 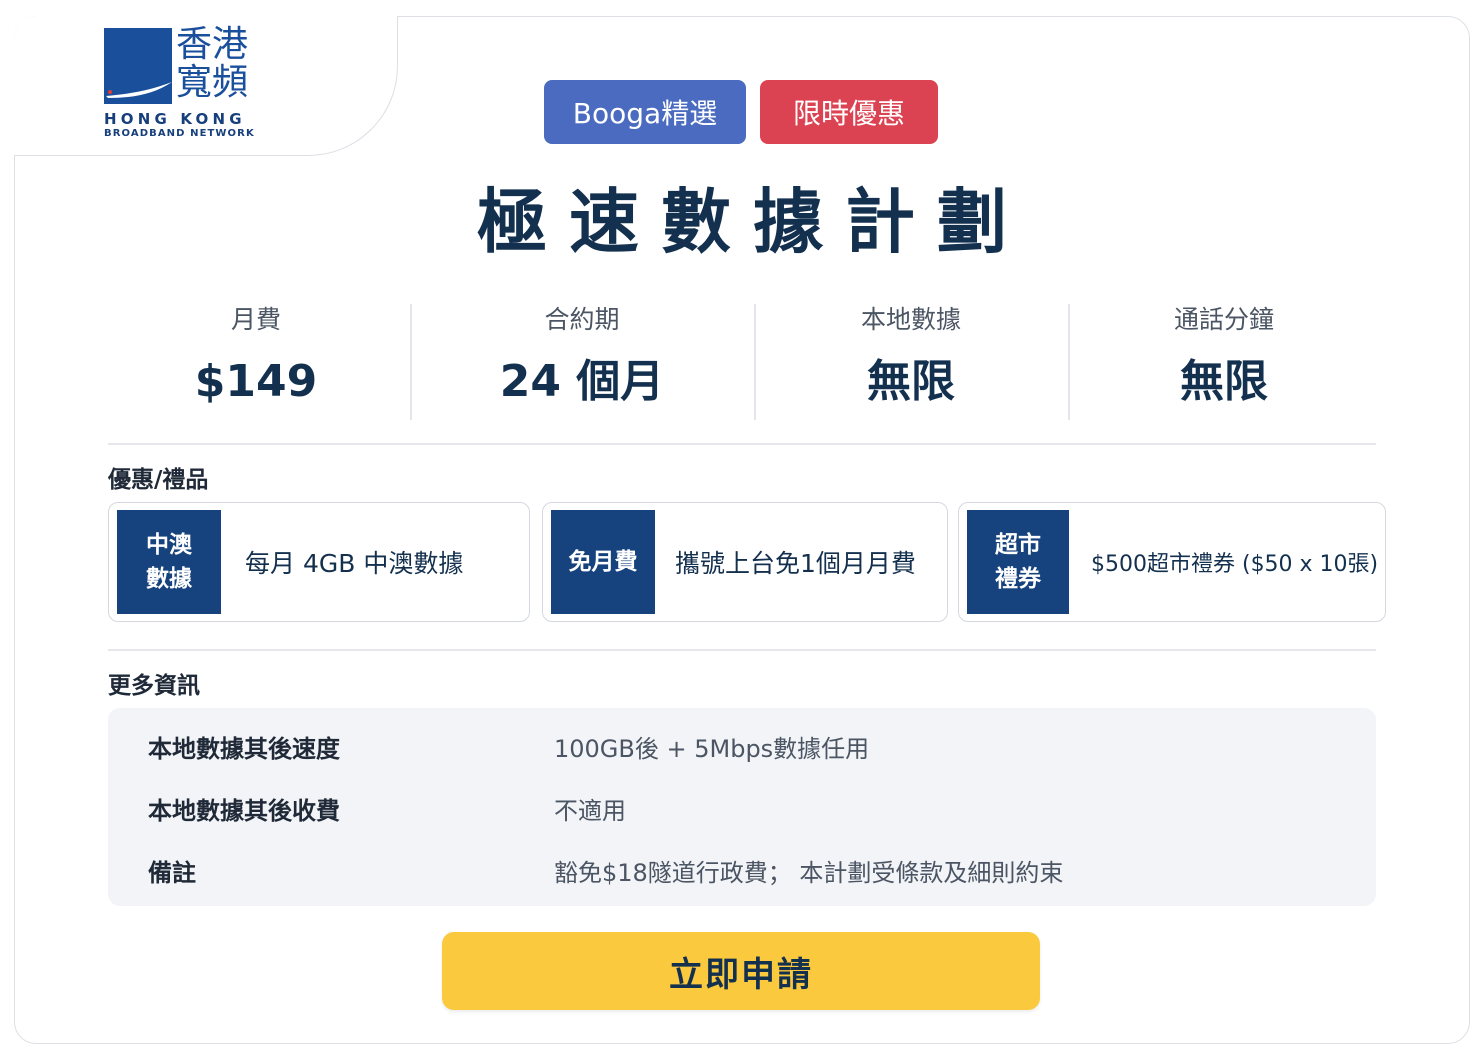 I want to click on limited-offer-badge: 限時優惠, so click(x=849, y=112).